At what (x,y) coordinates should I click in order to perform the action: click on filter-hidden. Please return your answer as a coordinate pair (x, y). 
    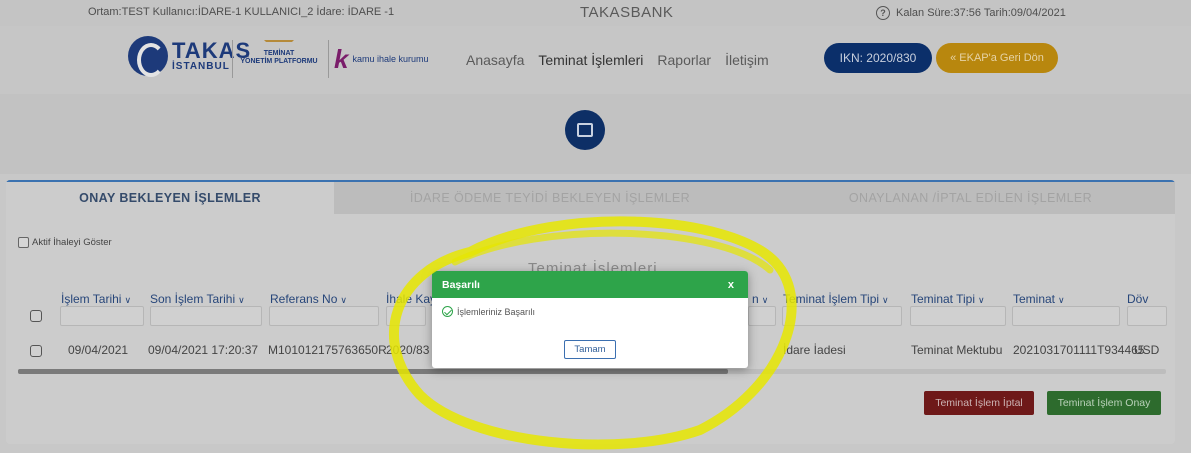
    Looking at the image, I should click on (762, 316).